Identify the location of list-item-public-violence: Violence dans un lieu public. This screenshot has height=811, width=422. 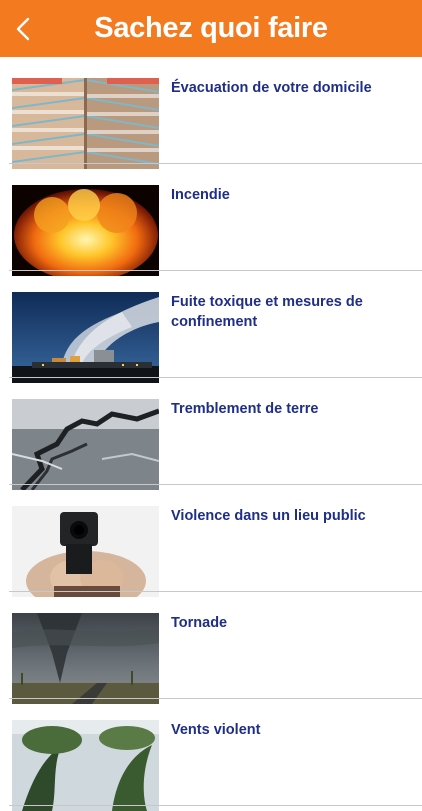
(211, 541).